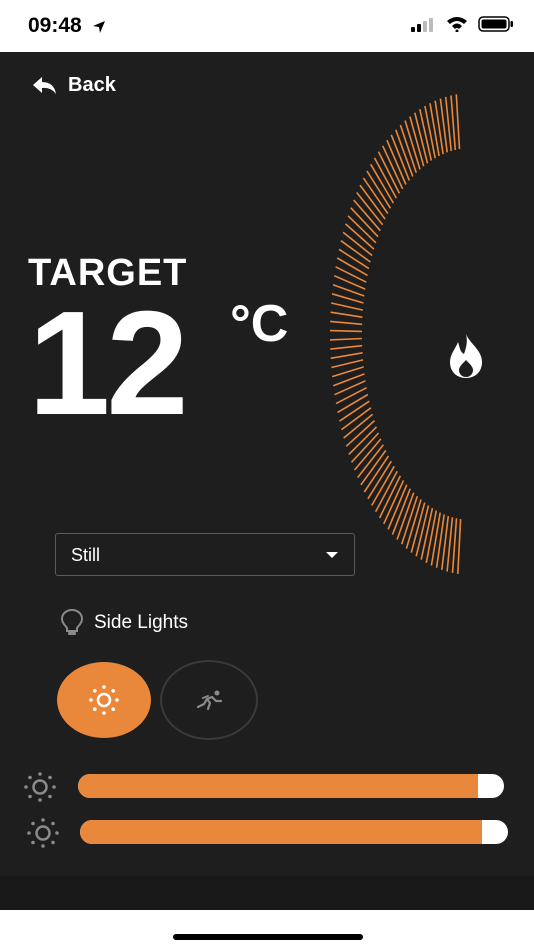  What do you see at coordinates (259, 324) in the screenshot?
I see `temperature-unit: °C` at bounding box center [259, 324].